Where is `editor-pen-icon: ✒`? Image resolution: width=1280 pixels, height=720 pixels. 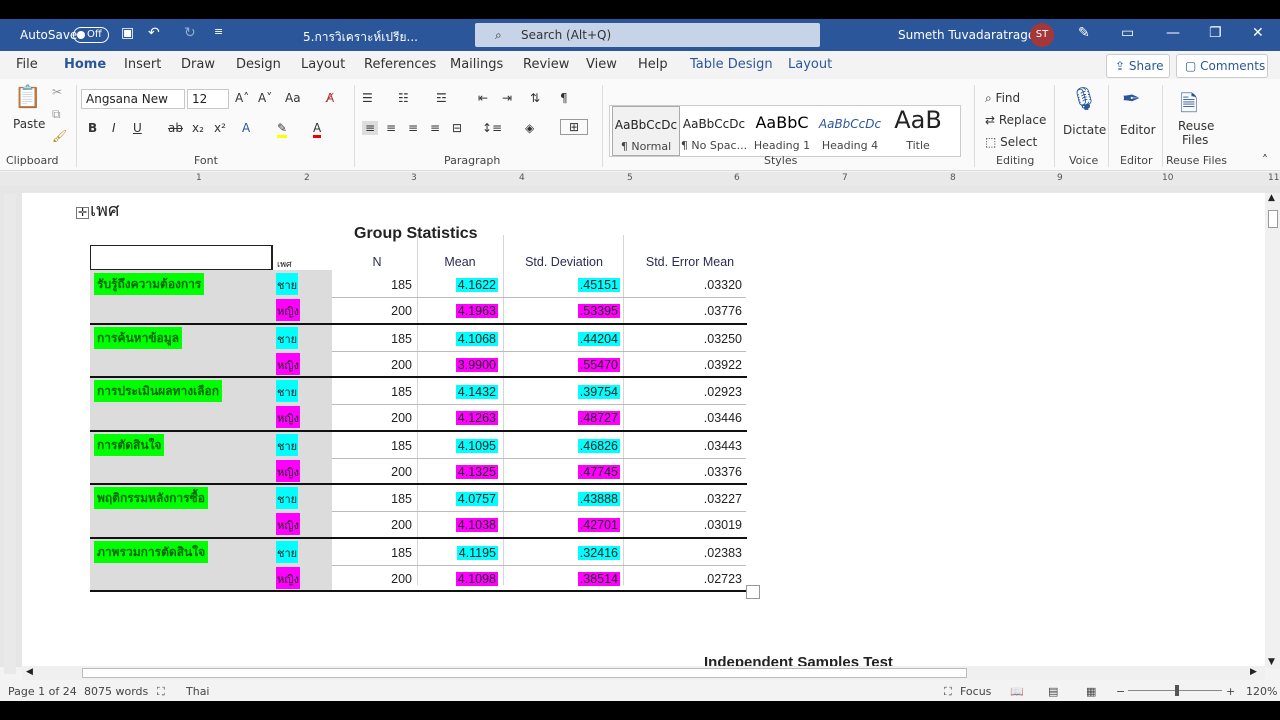
editor-pen-icon: ✒ is located at coordinates (1131, 99).